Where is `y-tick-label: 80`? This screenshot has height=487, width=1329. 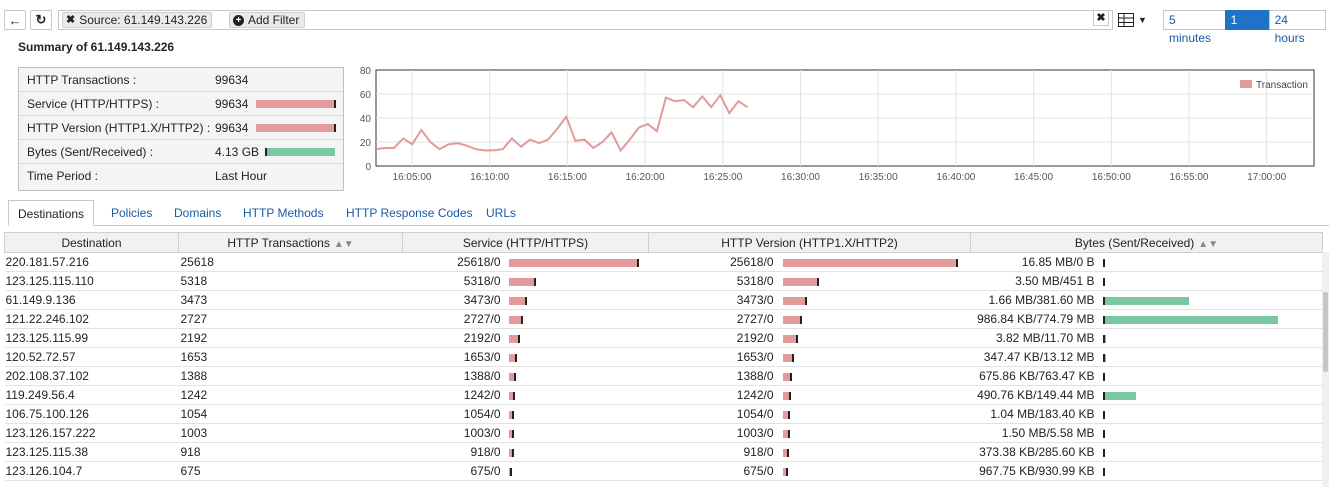 y-tick-label: 80 is located at coordinates (366, 71).